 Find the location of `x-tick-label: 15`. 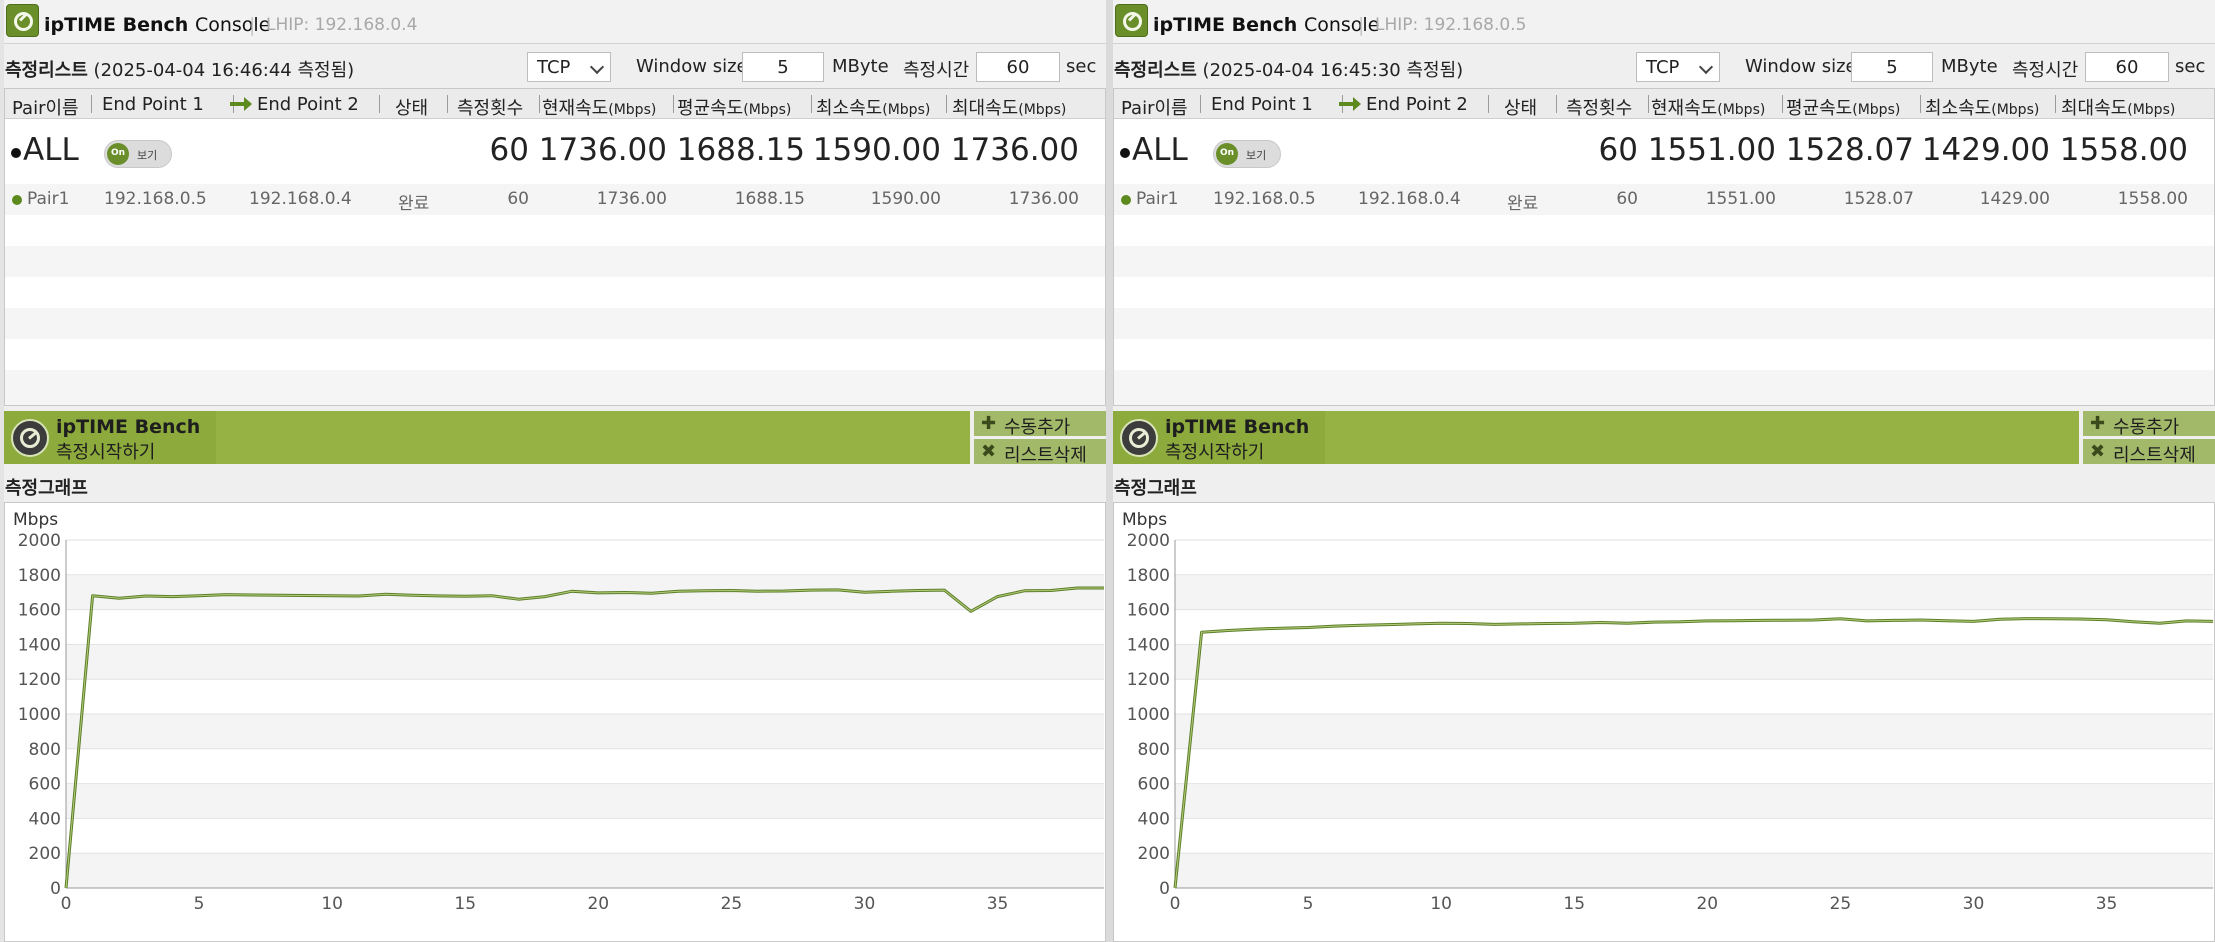

x-tick-label: 15 is located at coordinates (1574, 904).